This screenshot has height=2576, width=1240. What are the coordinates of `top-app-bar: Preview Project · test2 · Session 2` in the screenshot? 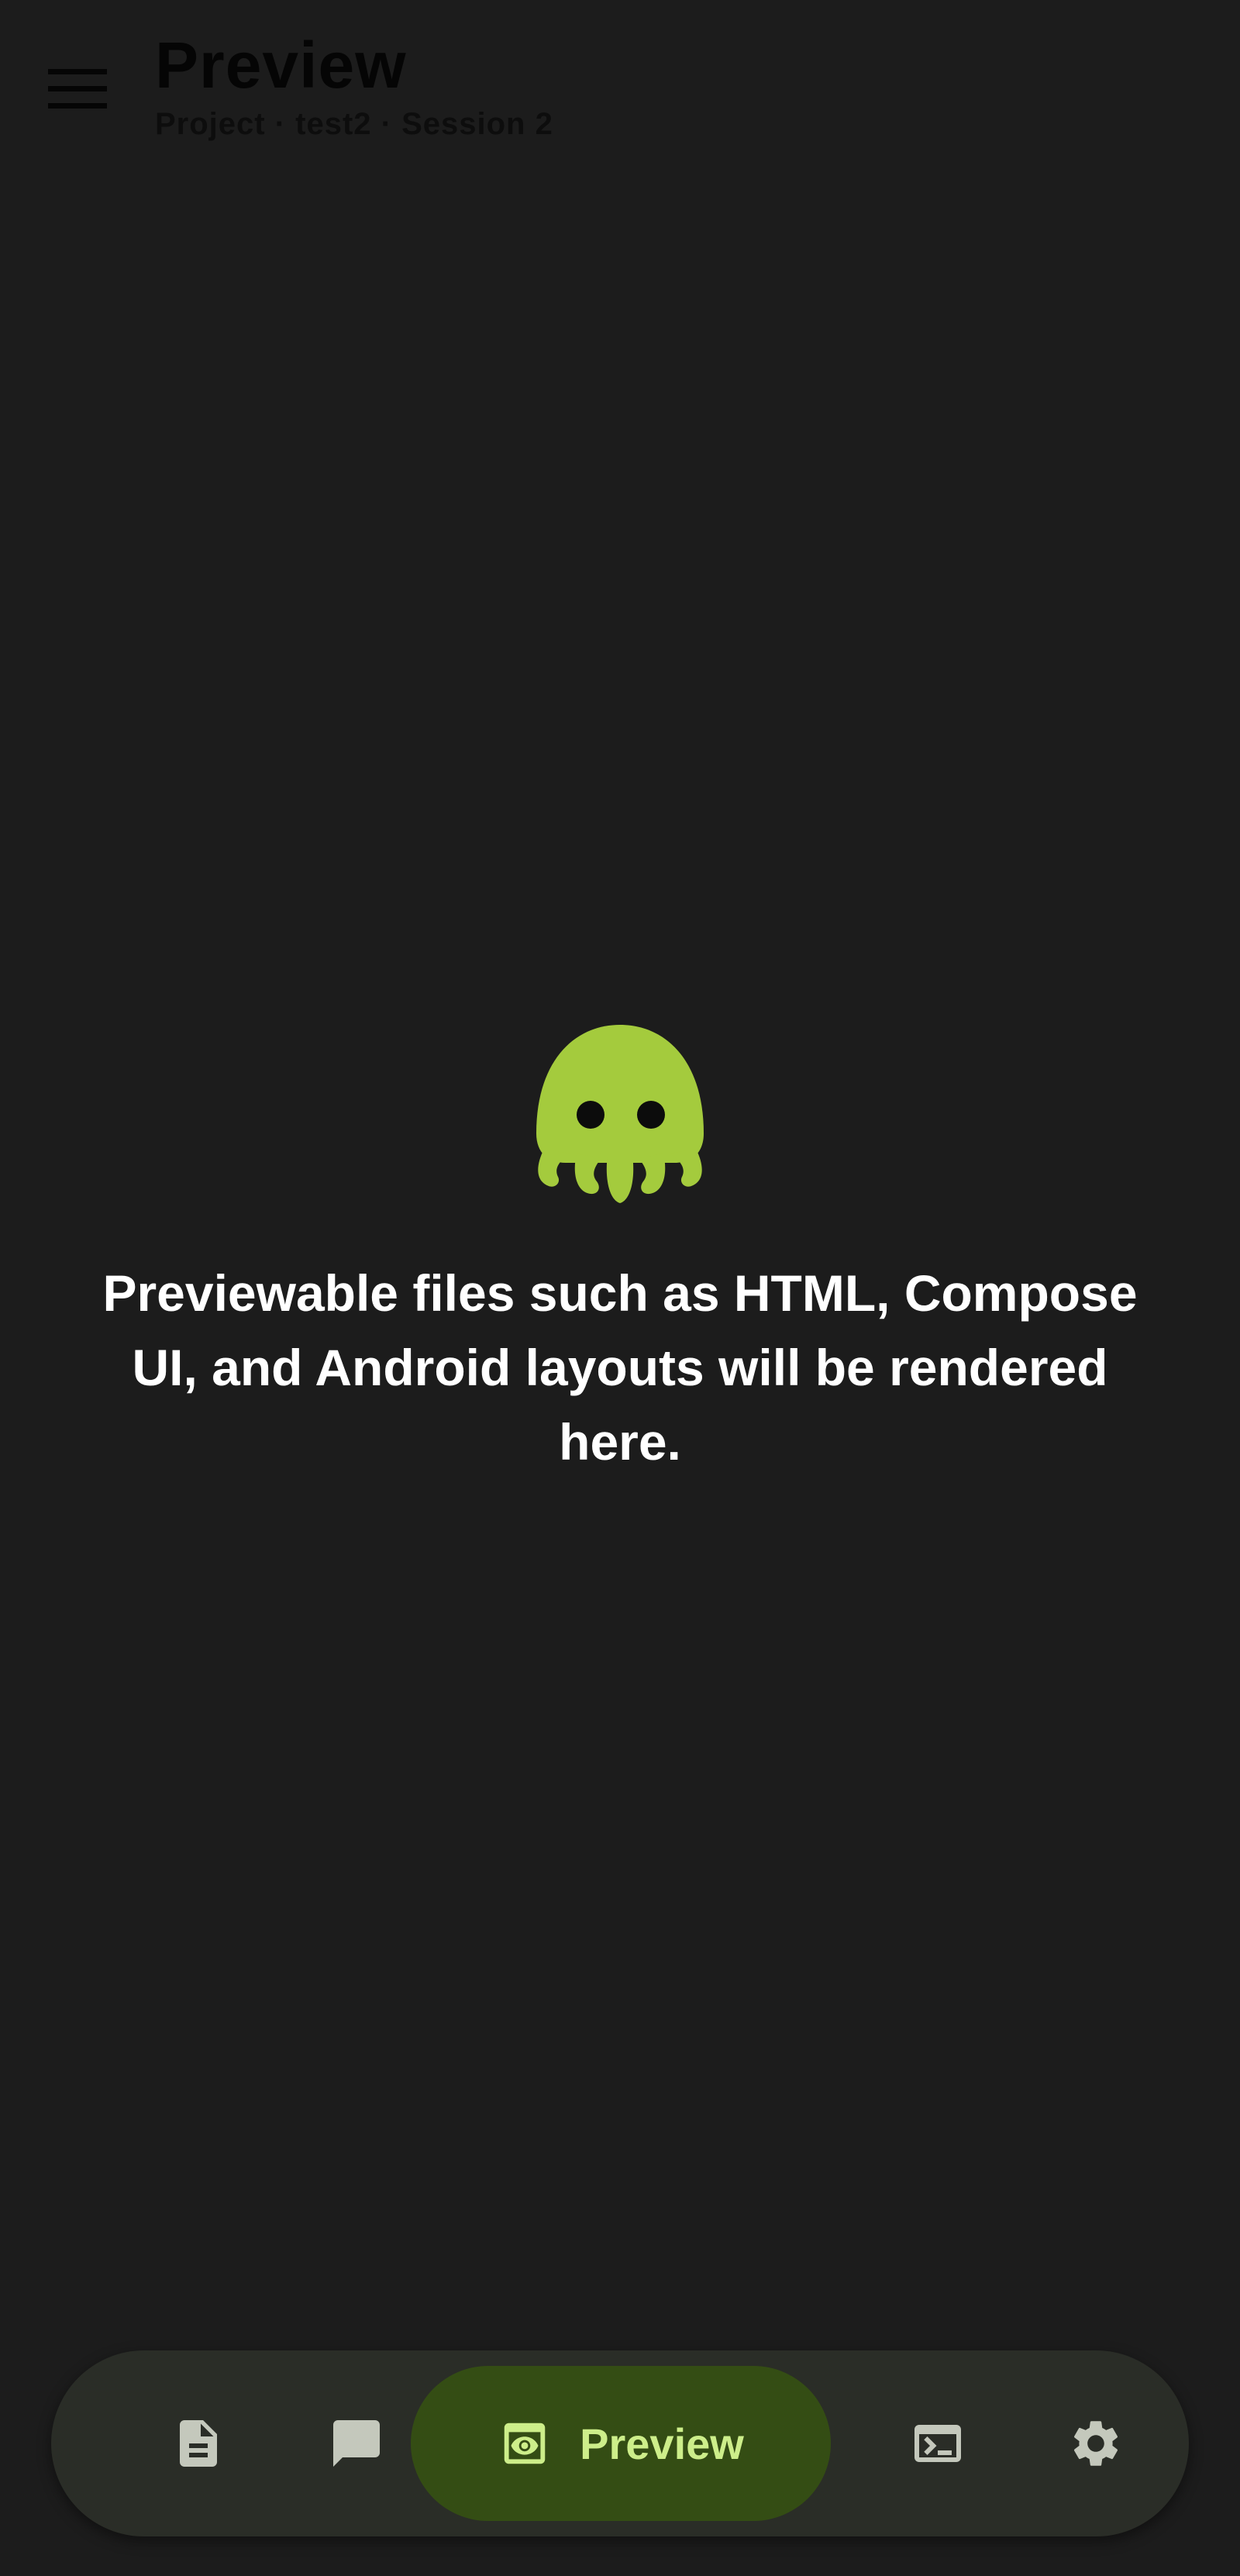 It's located at (620, 85).